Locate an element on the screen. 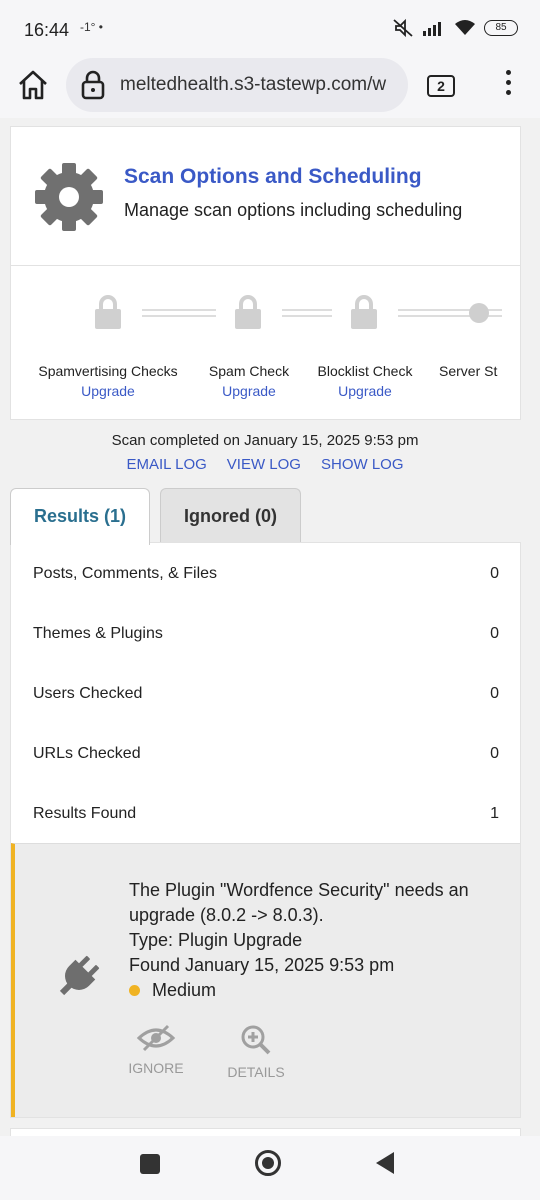 The width and height of the screenshot is (540, 1200). back-button is located at coordinates (385, 1163).